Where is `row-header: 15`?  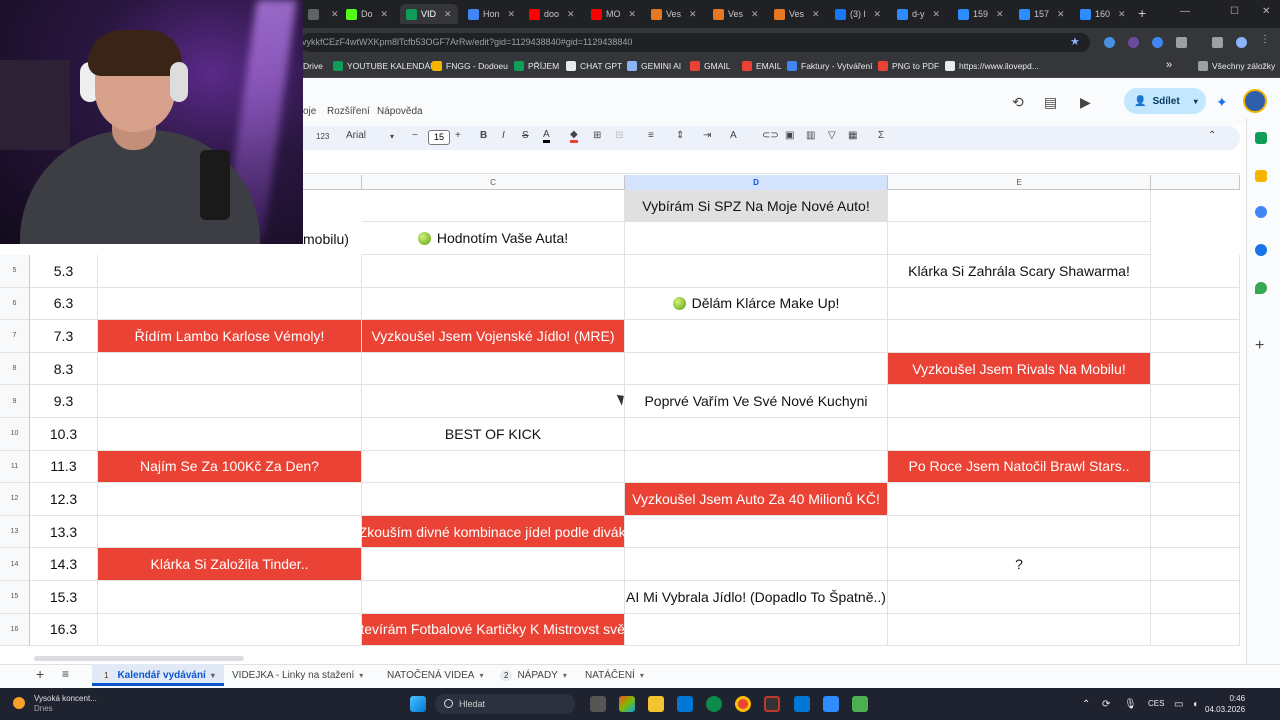 row-header: 15 is located at coordinates (15, 597).